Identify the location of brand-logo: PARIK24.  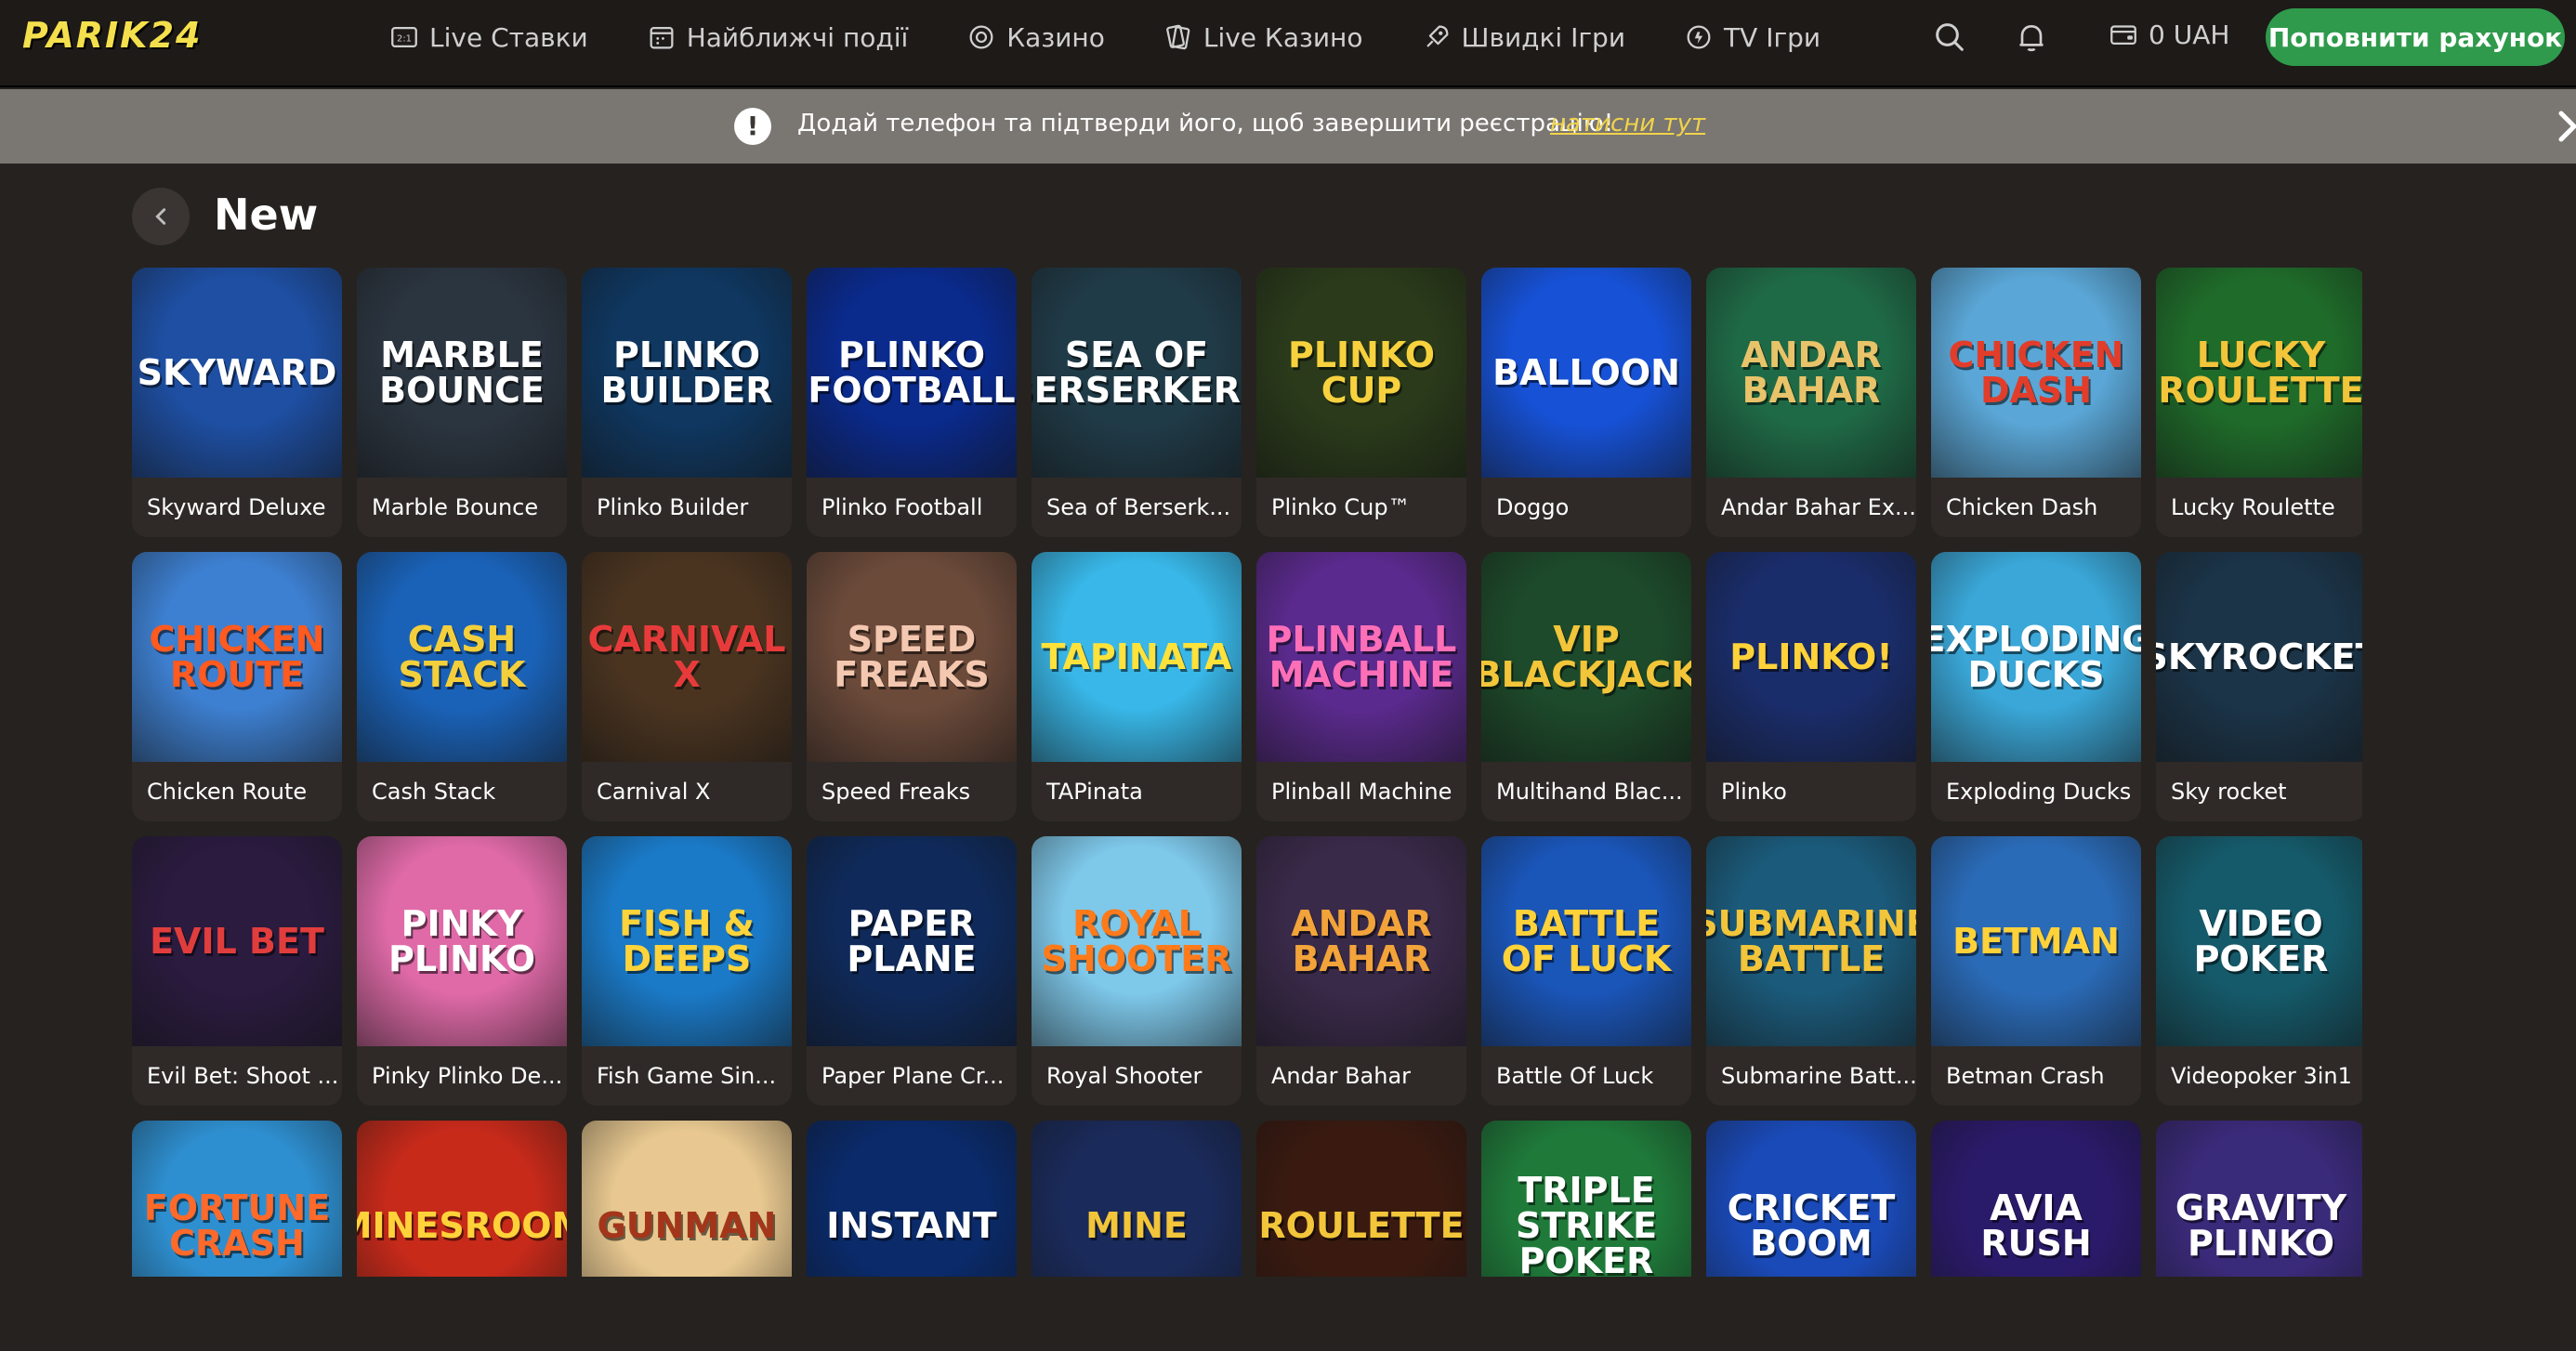
(112, 35).